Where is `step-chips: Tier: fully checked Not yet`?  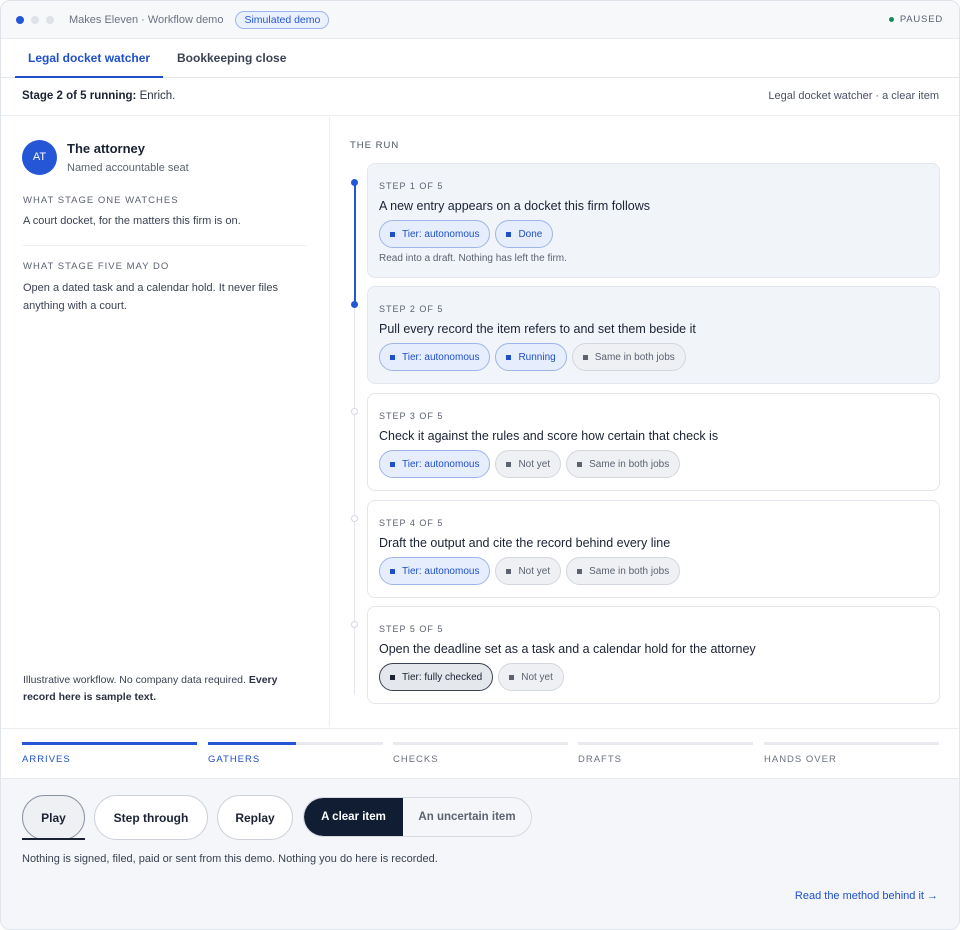 step-chips: Tier: fully checked Not yet is located at coordinates (474, 677).